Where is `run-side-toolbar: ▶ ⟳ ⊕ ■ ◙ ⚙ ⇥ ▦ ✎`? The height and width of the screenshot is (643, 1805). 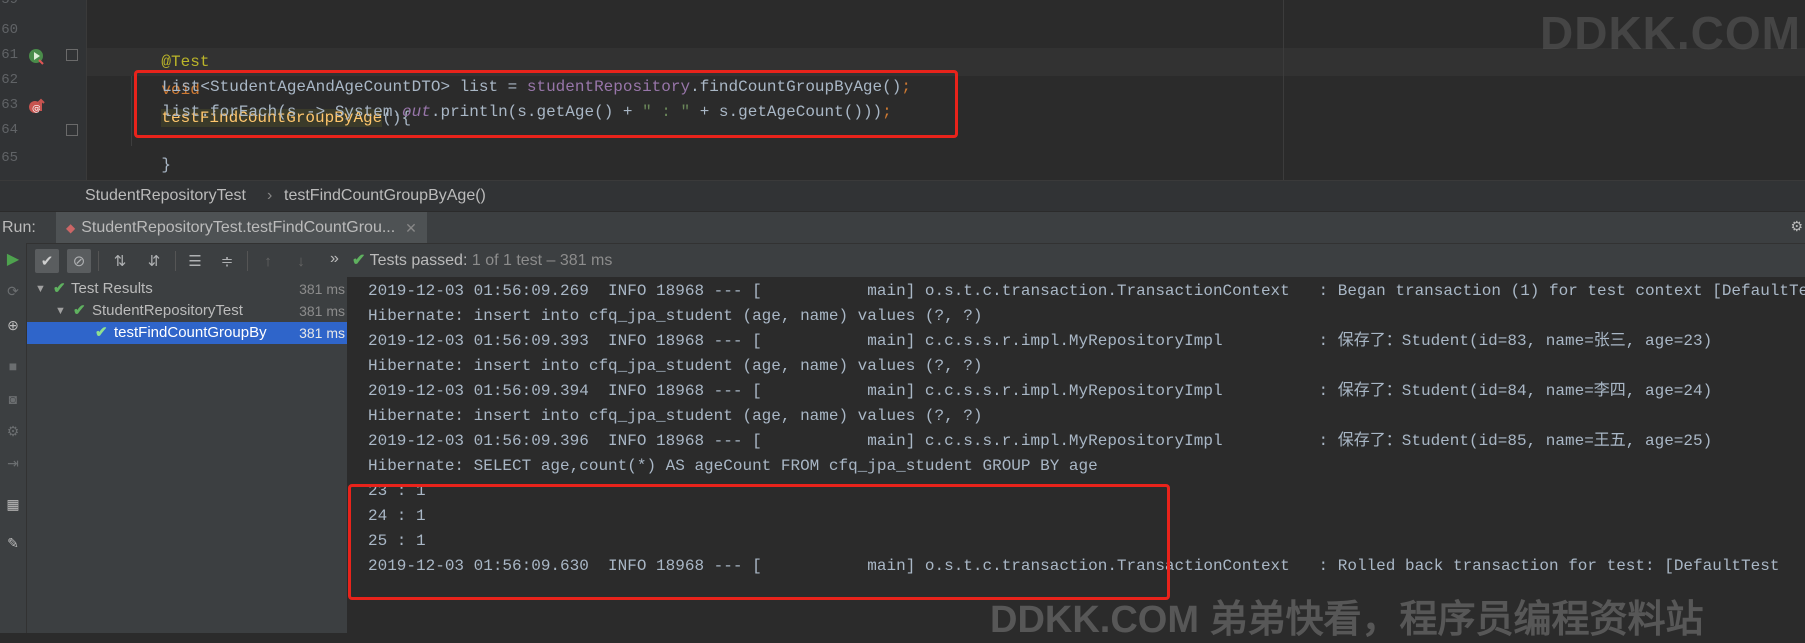
run-side-toolbar: ▶ ⟳ ⊕ ■ ◙ ⚙ ⇥ ▦ ✎ is located at coordinates (13, 438).